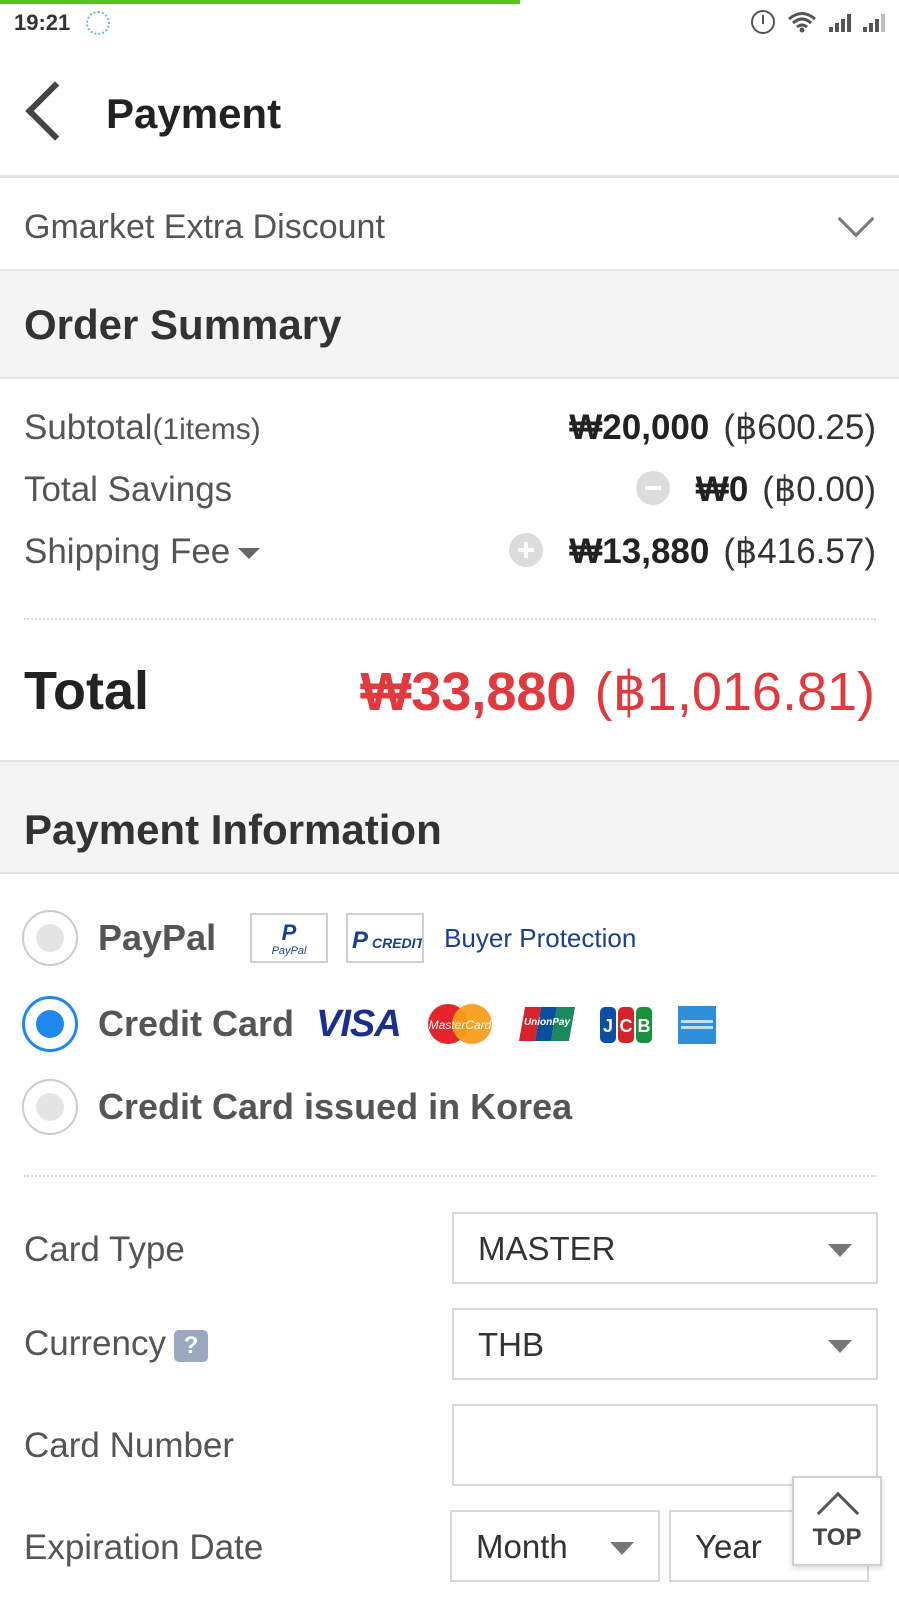 This screenshot has height=1599, width=899. I want to click on caret-down-icon, so click(249, 554).